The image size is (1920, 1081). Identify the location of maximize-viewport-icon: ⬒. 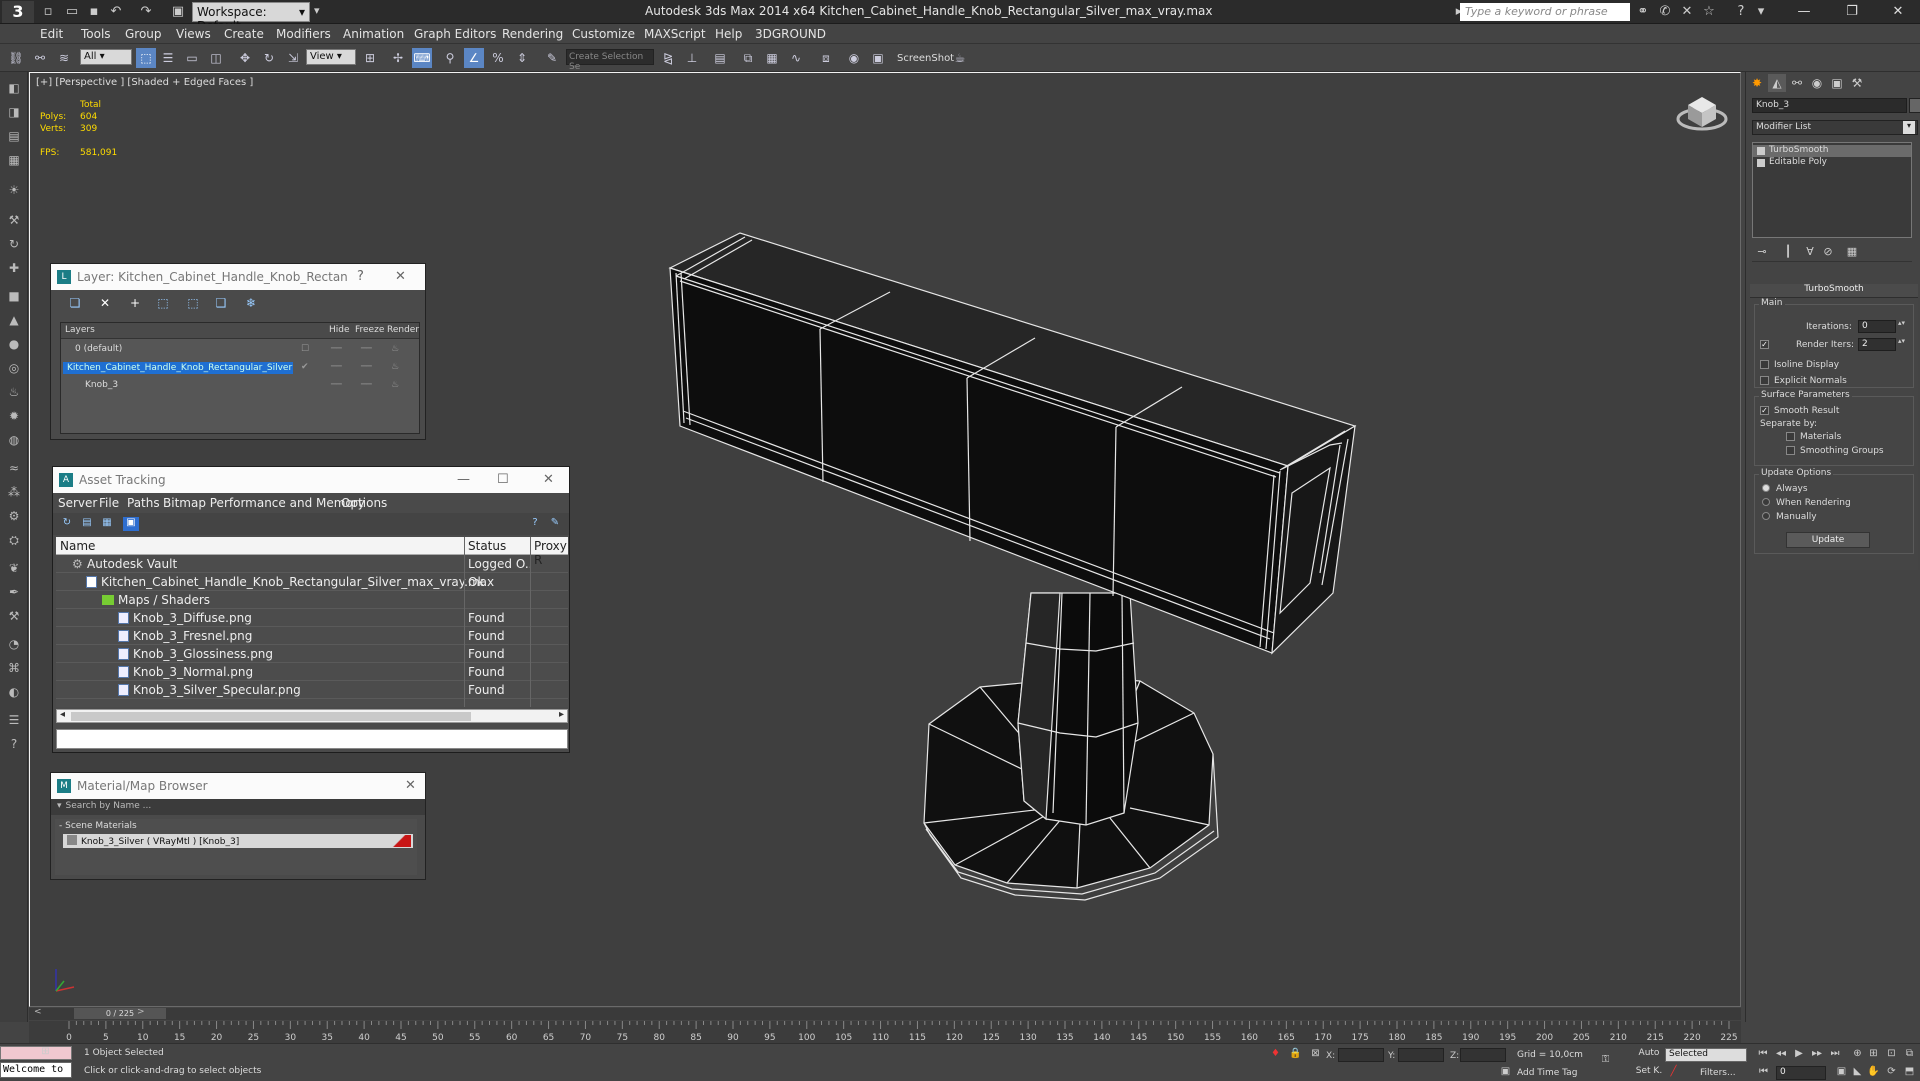
(1909, 1073).